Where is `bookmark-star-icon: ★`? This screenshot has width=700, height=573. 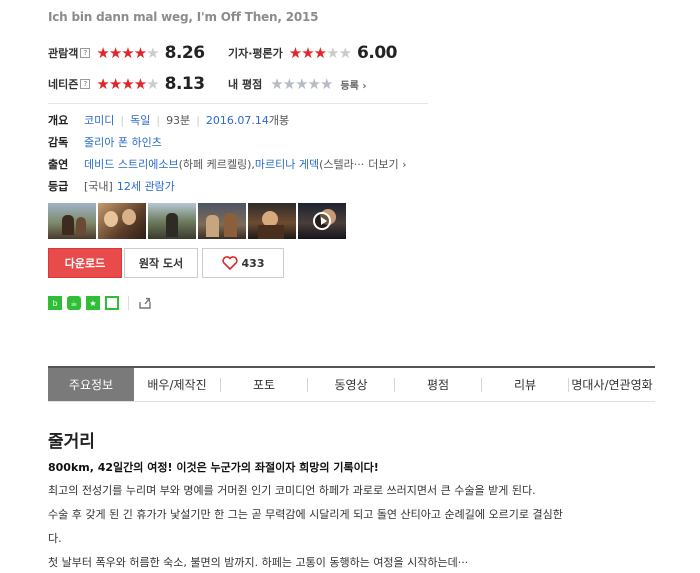 bookmark-star-icon: ★ is located at coordinates (93, 303).